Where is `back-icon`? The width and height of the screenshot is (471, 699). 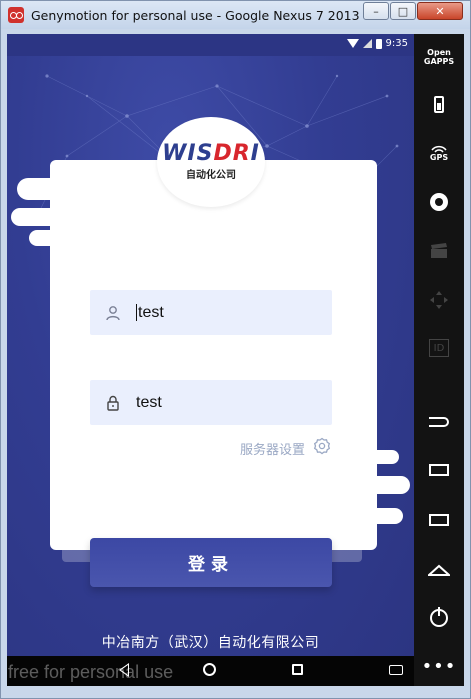 back-icon is located at coordinates (439, 422).